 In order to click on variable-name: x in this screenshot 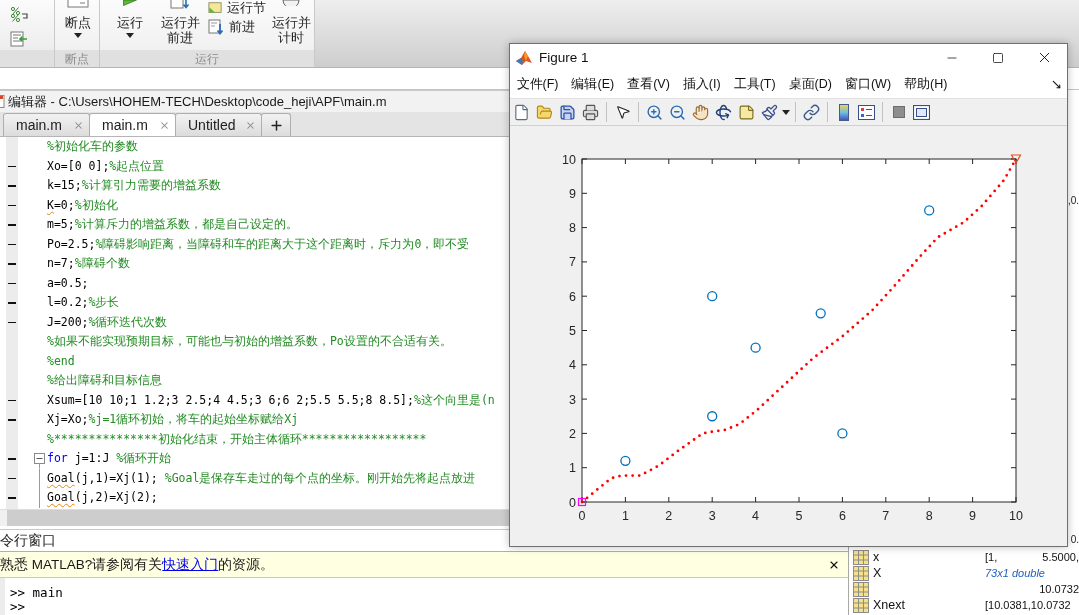, I will do `click(876, 557)`.